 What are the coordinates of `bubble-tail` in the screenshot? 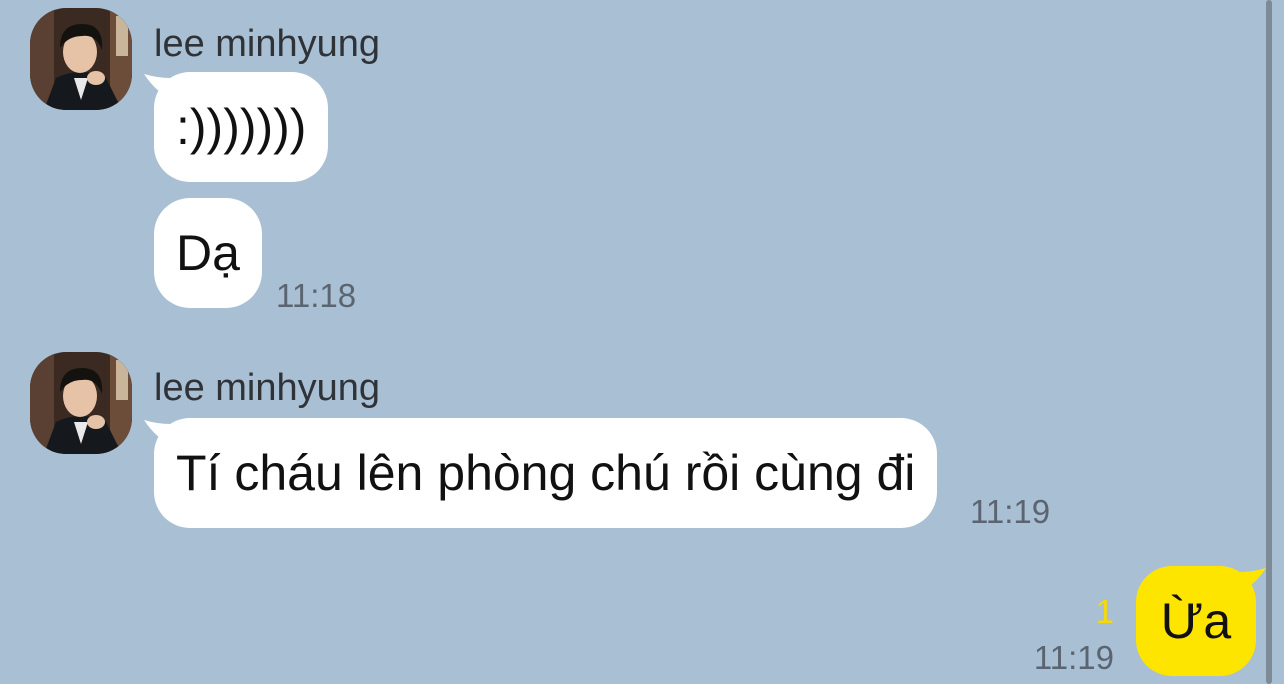 It's located at (1253, 580).